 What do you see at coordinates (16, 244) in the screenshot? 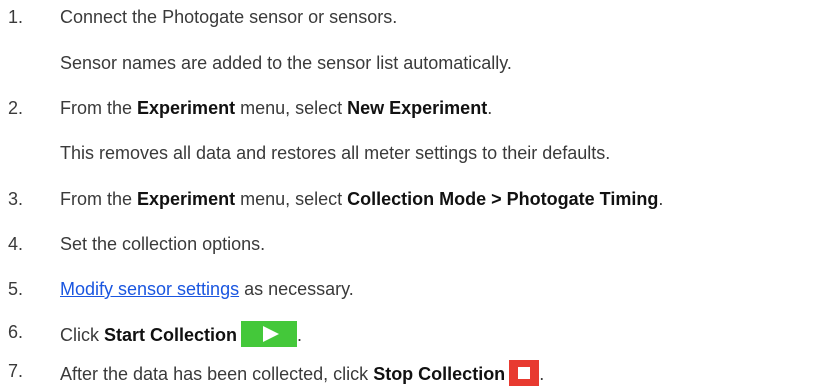
I see `step-number: 4.` at bounding box center [16, 244].